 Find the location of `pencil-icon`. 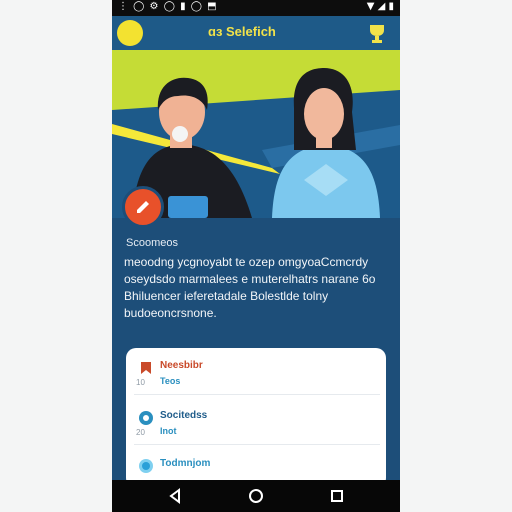

pencil-icon is located at coordinates (143, 207).